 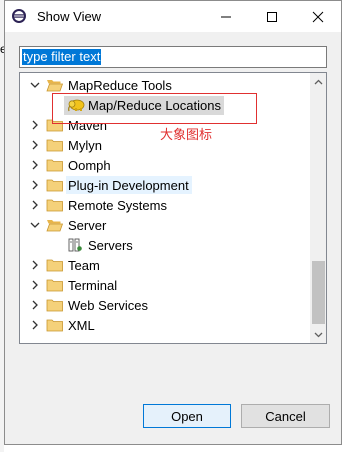 I want to click on tree-item-label: Web Services, so click(x=108, y=305).